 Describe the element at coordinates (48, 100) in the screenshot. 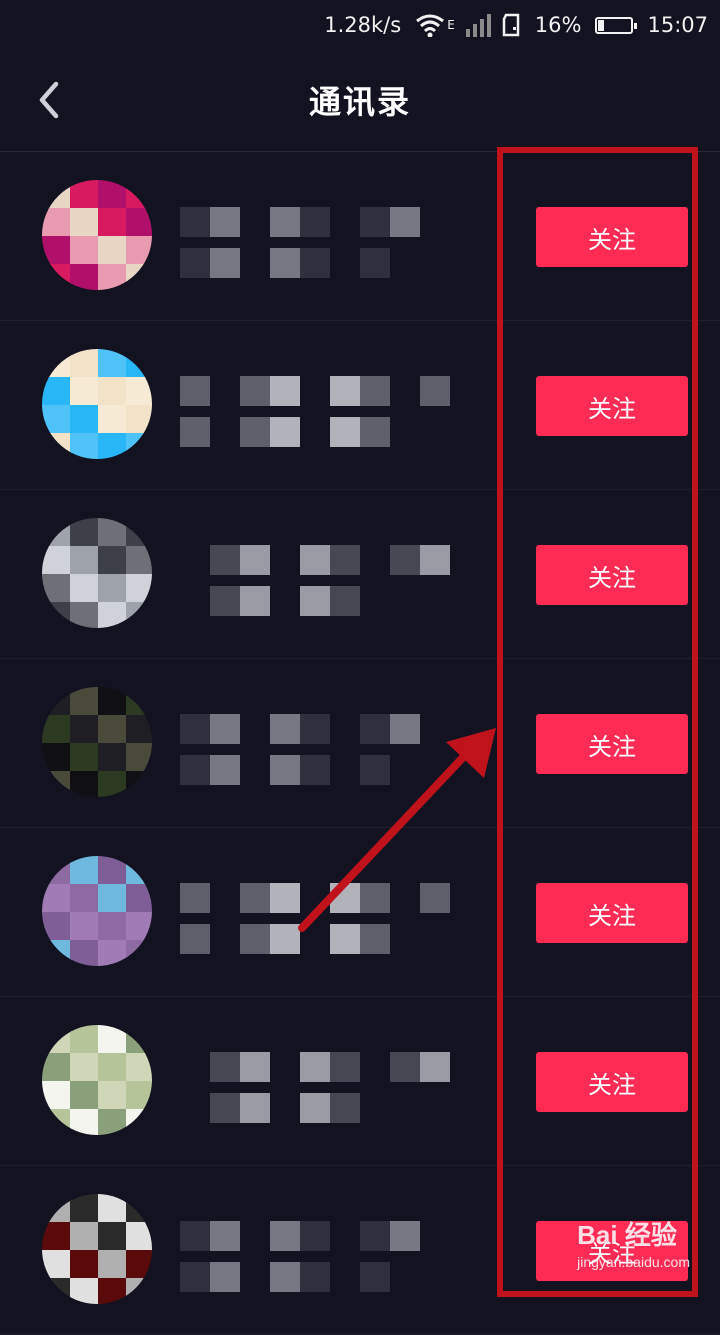

I see `back-button` at that location.